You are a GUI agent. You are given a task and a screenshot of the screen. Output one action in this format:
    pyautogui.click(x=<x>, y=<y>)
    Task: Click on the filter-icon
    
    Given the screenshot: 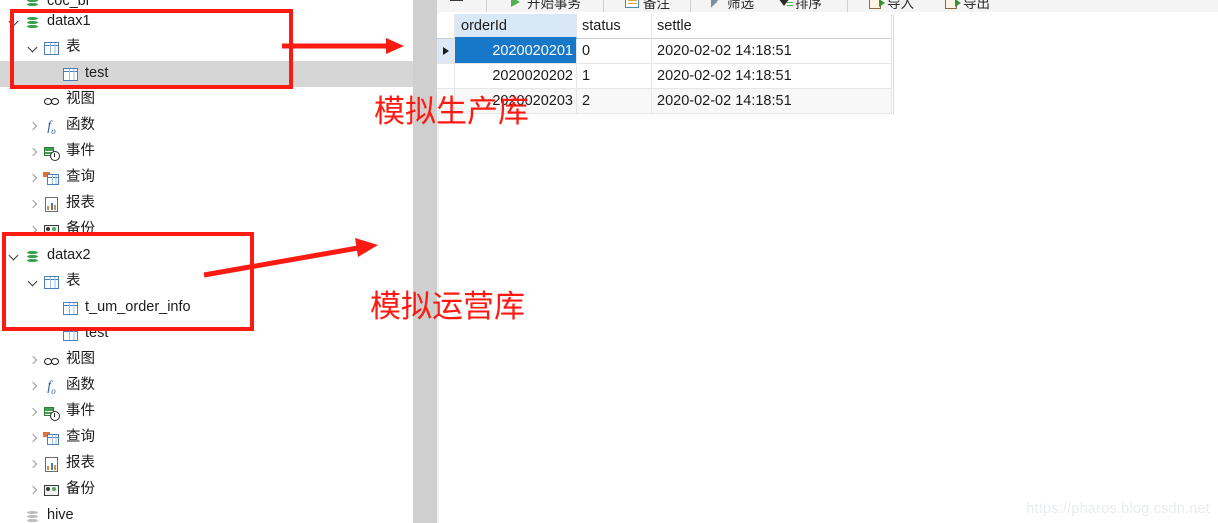 What is the action you would take?
    pyautogui.click(x=716, y=5)
    